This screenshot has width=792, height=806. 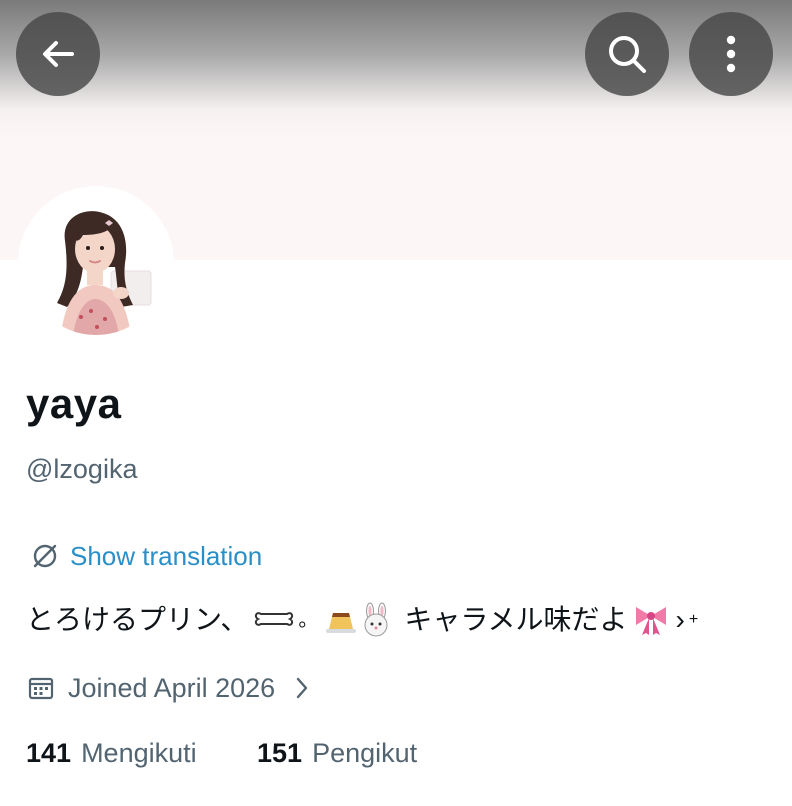 What do you see at coordinates (139, 753) in the screenshot?
I see `following-label: Mengikuti` at bounding box center [139, 753].